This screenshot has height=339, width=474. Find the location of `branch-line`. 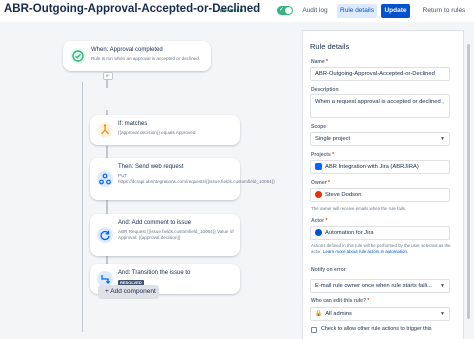

branch-line is located at coordinates (82, 207).